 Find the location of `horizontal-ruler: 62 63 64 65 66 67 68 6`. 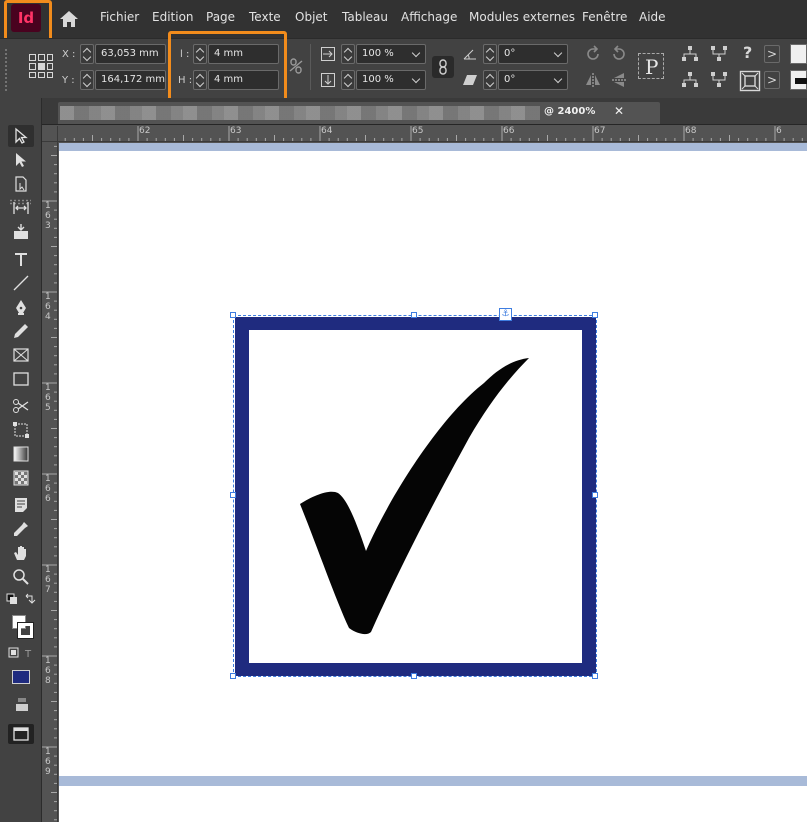

horizontal-ruler: 62 63 64 65 66 67 68 6 is located at coordinates (432, 134).